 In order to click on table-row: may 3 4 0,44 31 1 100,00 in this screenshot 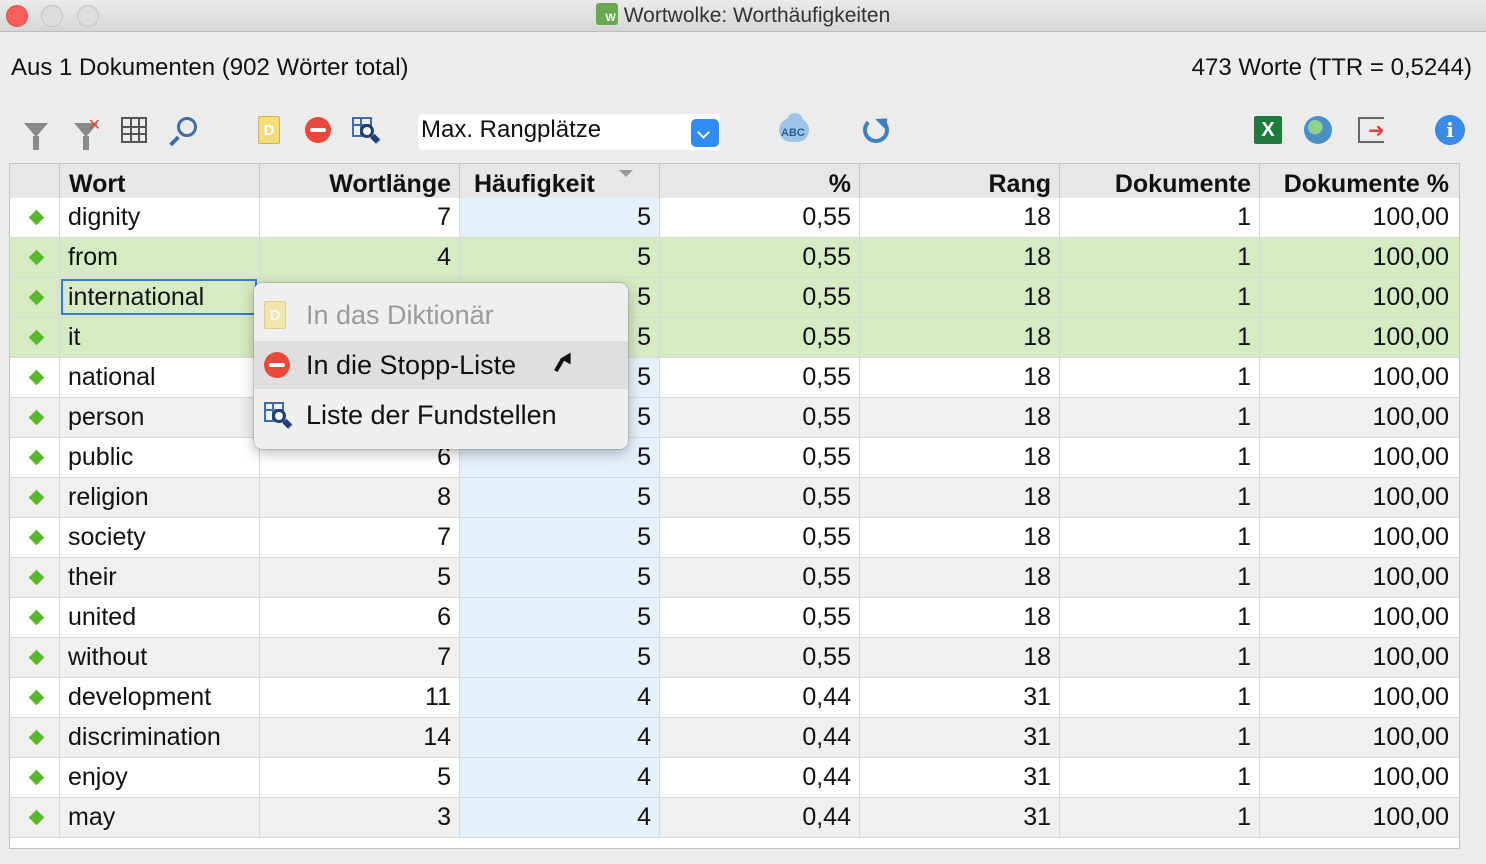, I will do `click(734, 818)`.